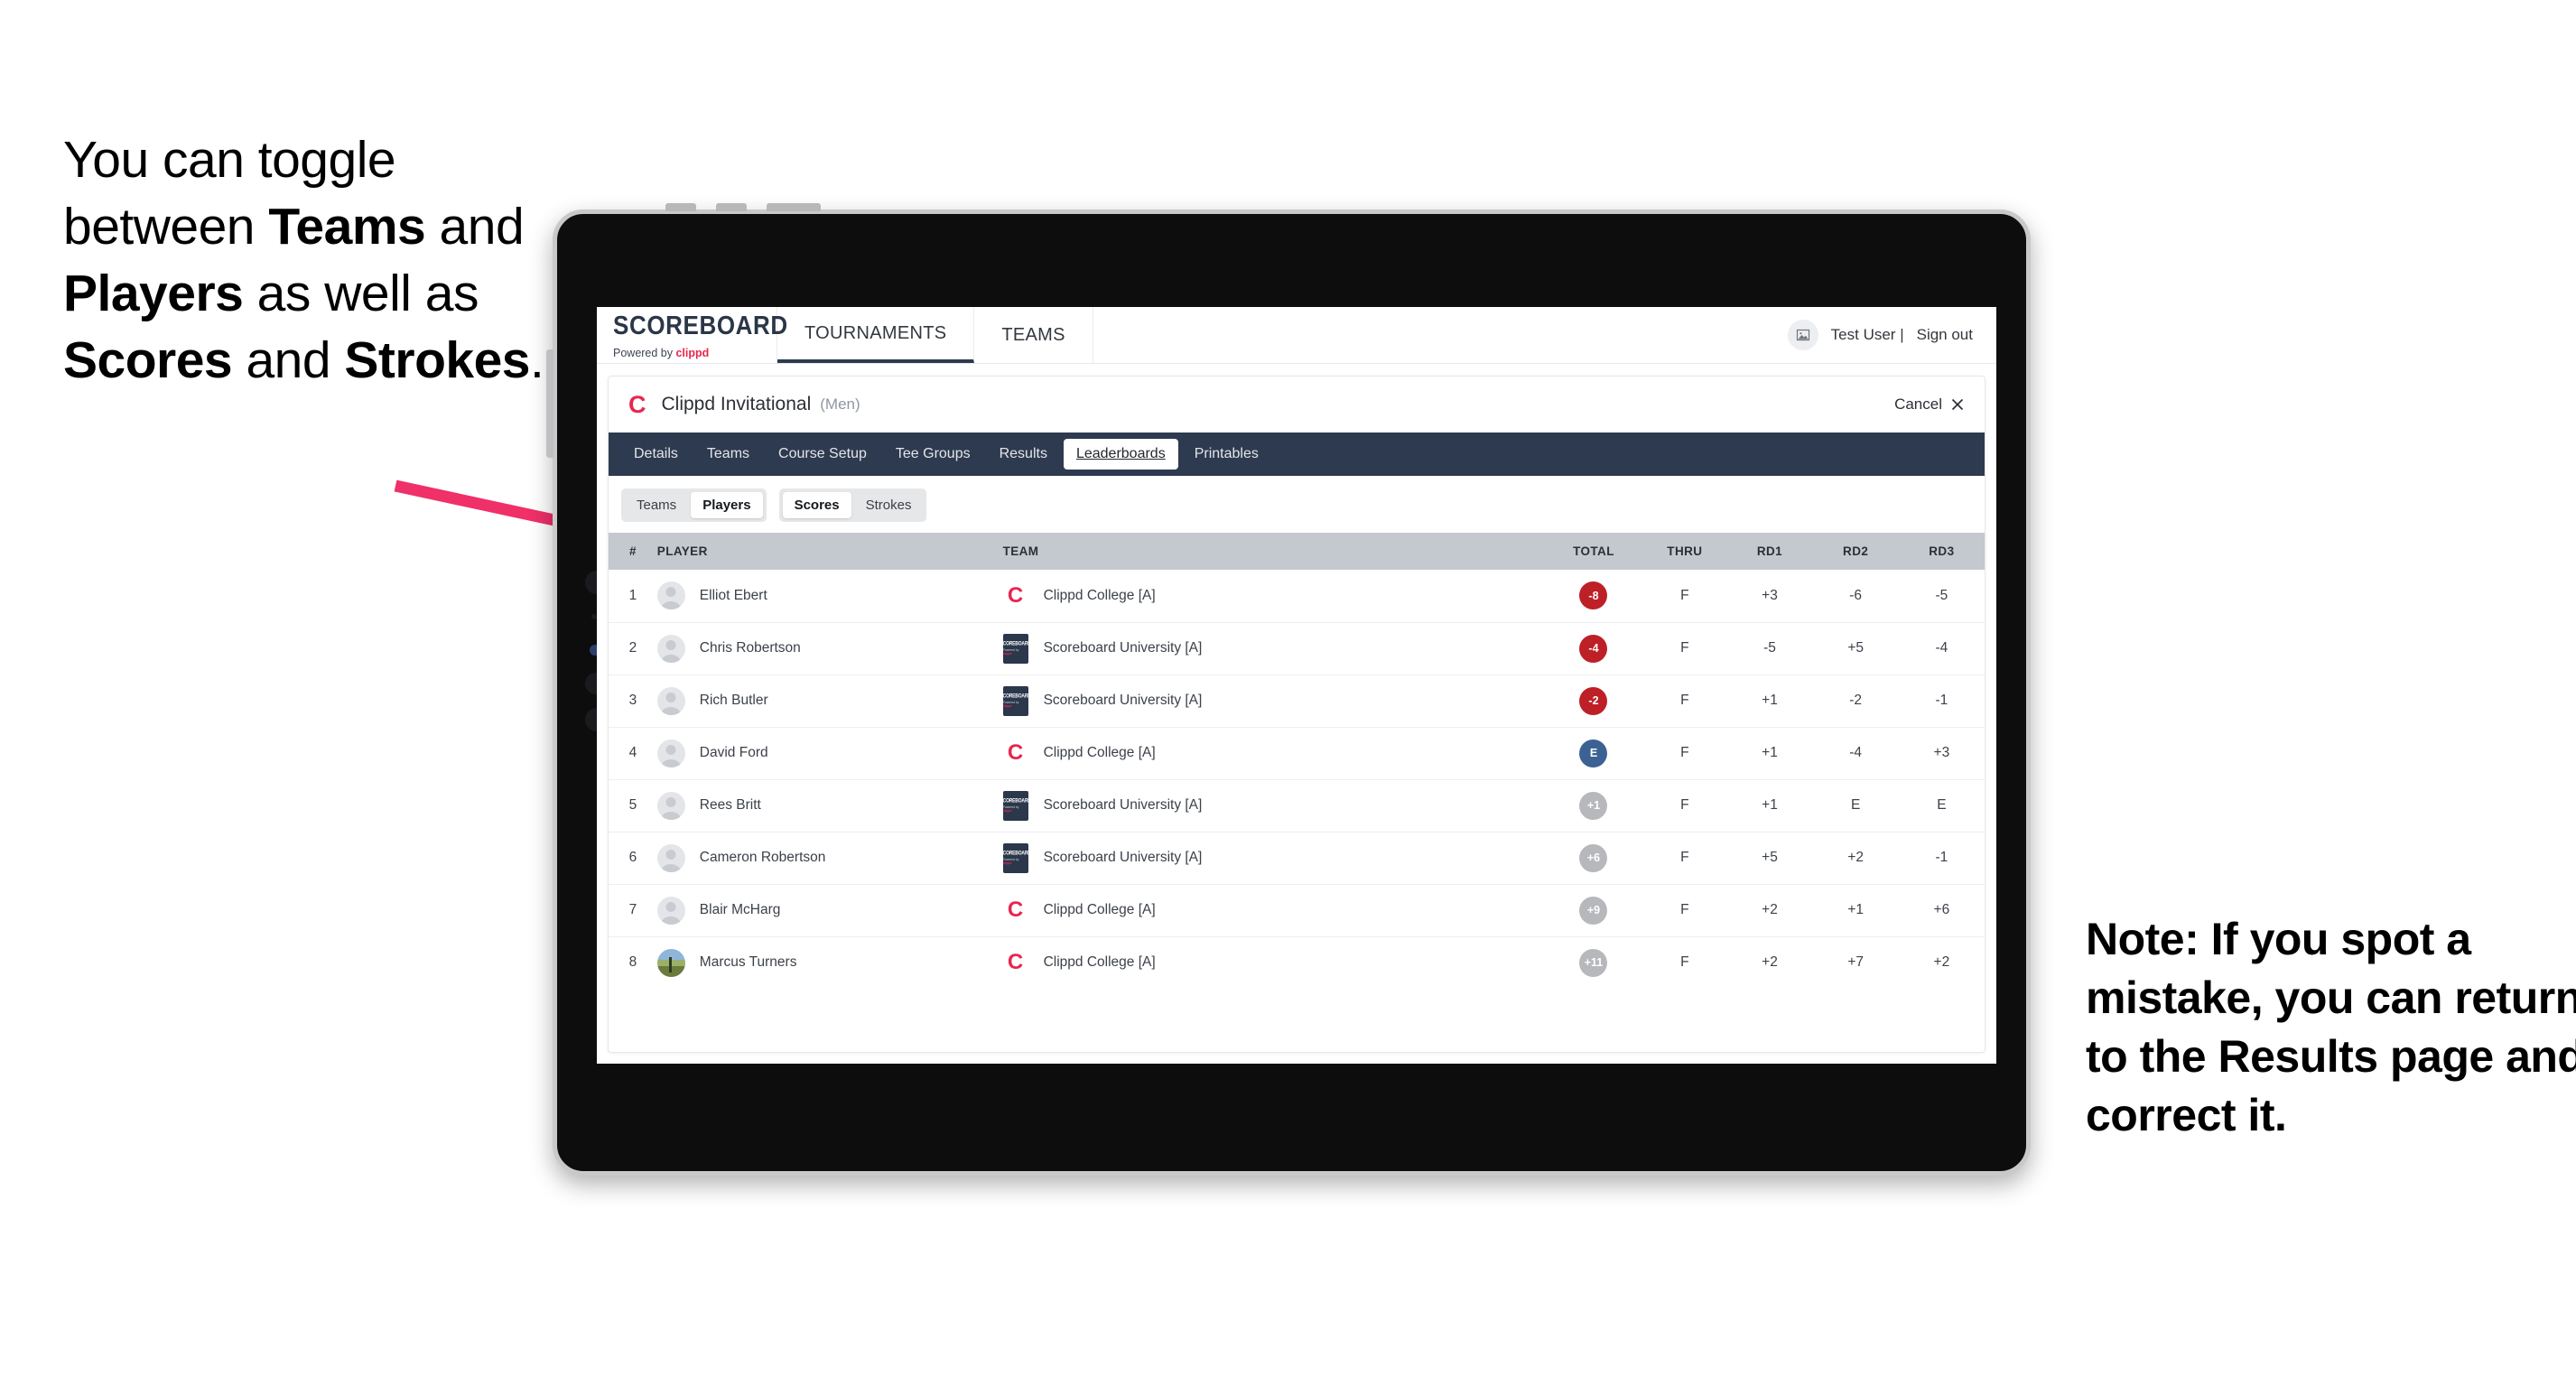 The width and height of the screenshot is (2576, 1386). Describe the element at coordinates (1855, 597) in the screenshot. I see `cell-rd2: -6` at that location.